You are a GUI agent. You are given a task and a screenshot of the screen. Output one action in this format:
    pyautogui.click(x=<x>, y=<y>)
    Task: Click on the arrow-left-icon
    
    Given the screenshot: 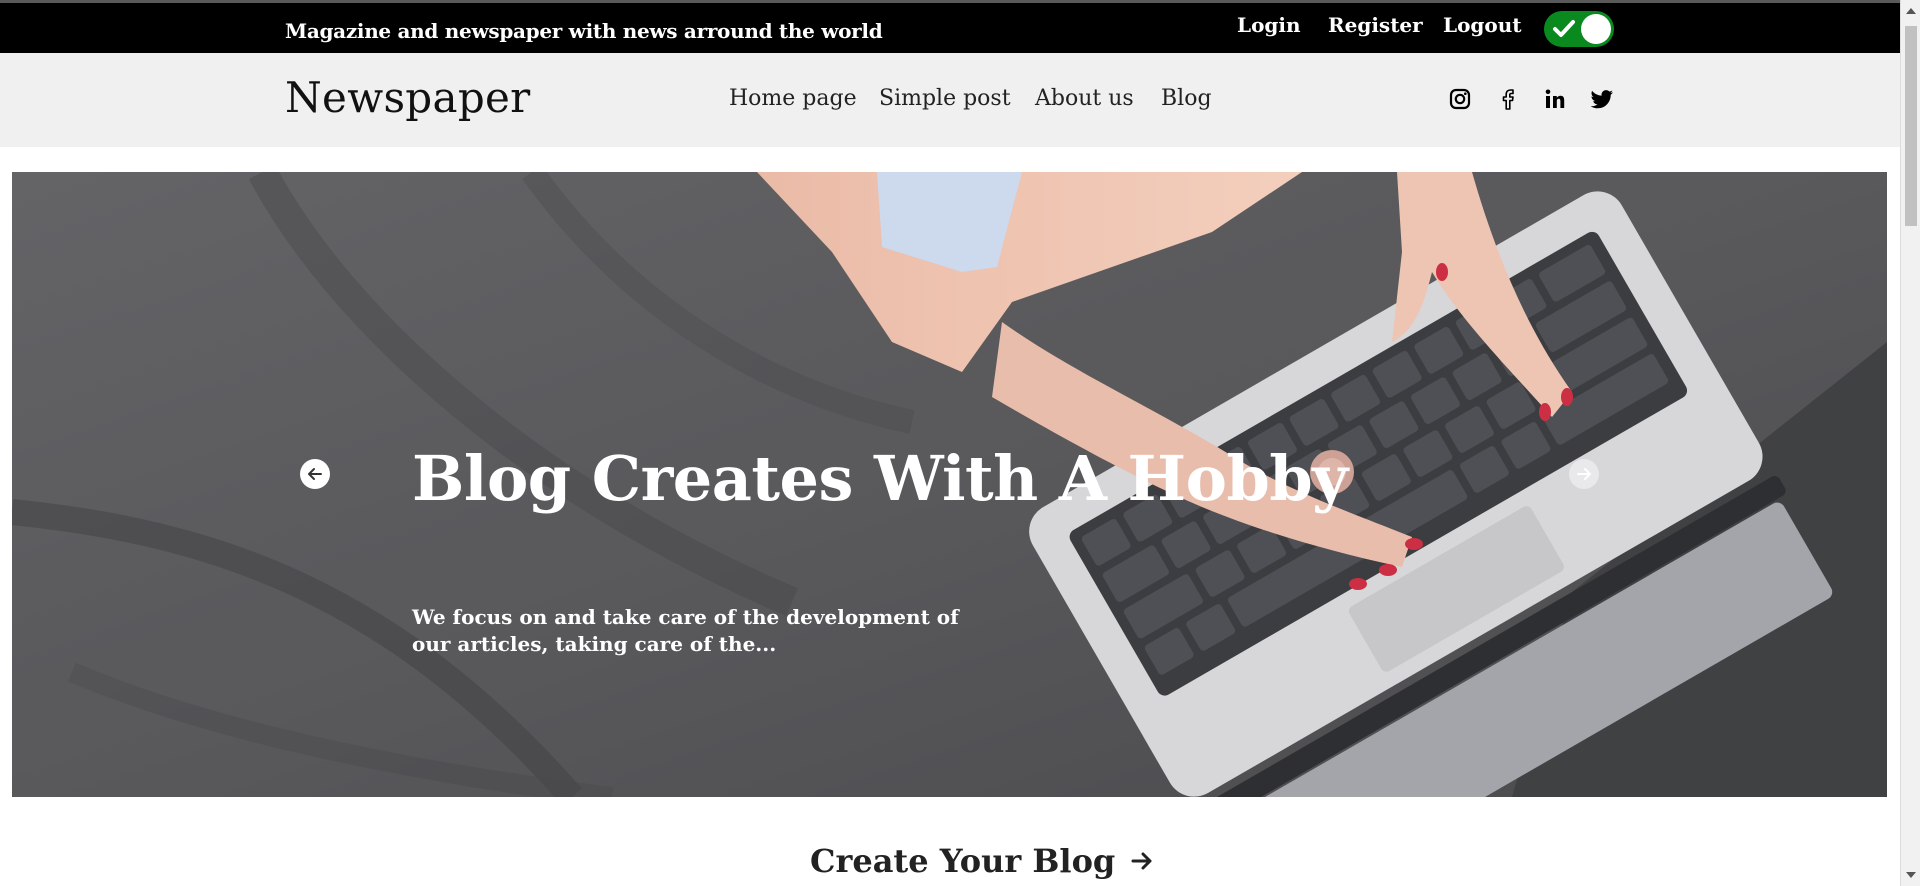 What is the action you would take?
    pyautogui.click(x=315, y=474)
    